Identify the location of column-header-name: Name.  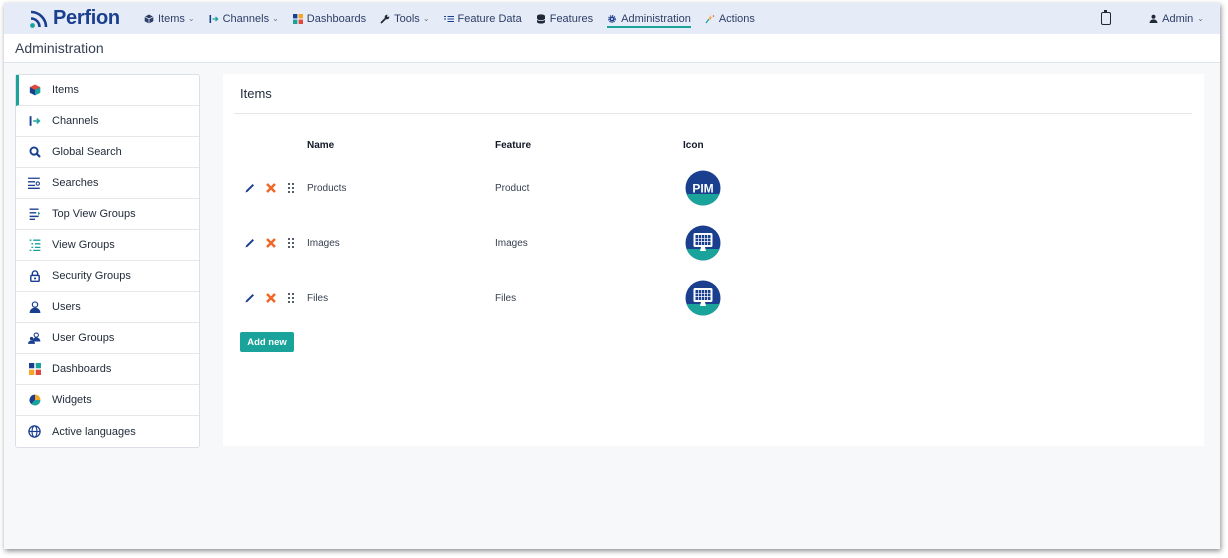
(321, 145).